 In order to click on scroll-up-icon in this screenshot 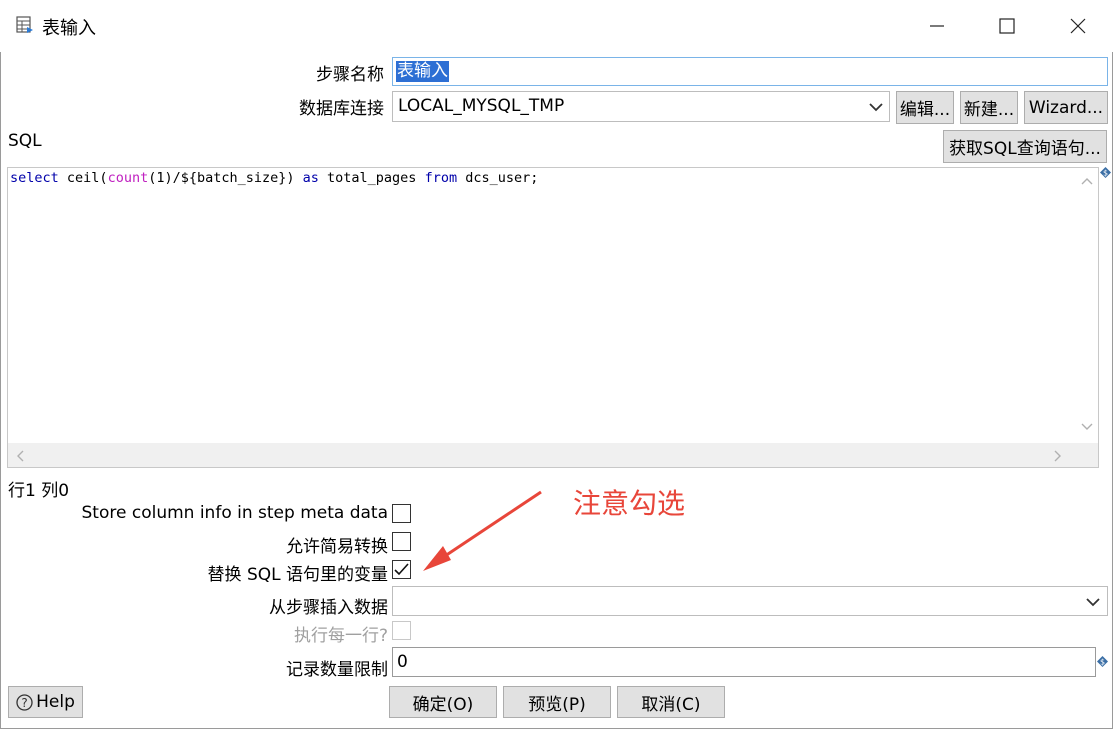, I will do `click(1087, 181)`.